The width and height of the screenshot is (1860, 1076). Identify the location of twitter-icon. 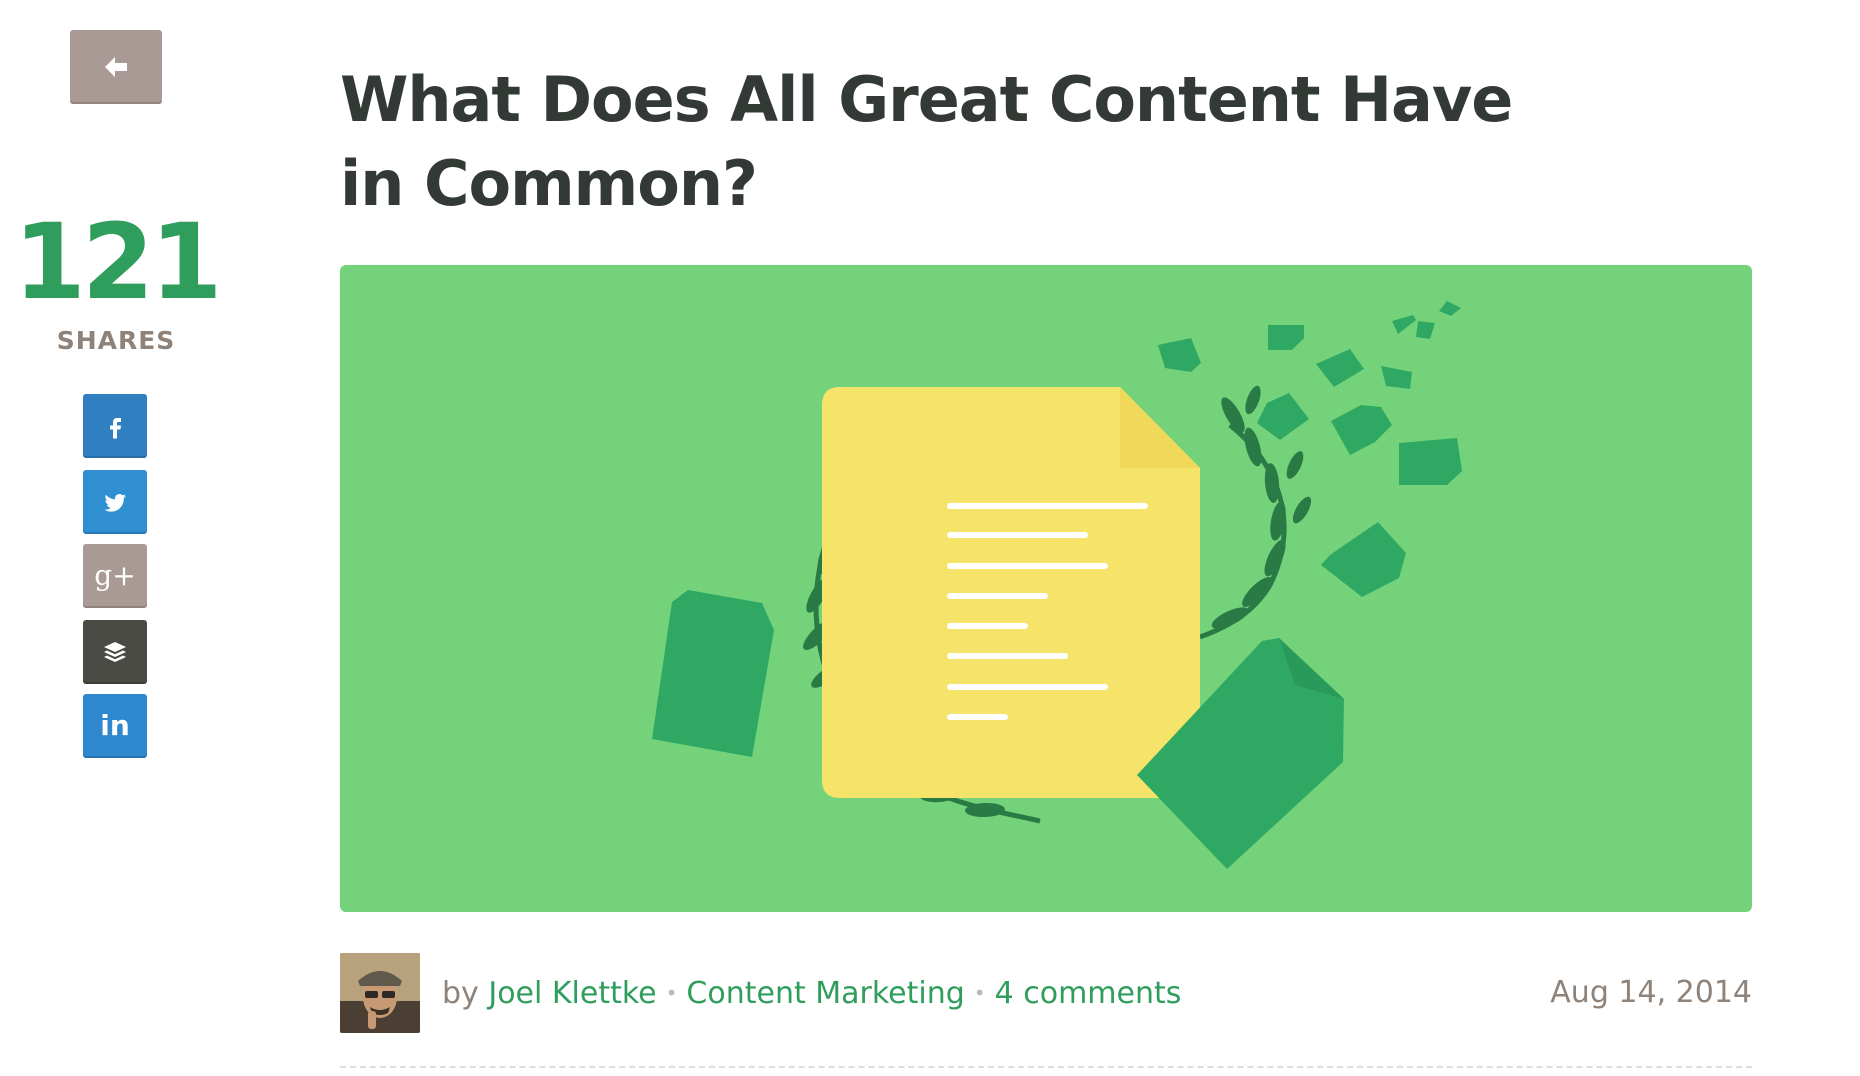
(115, 503).